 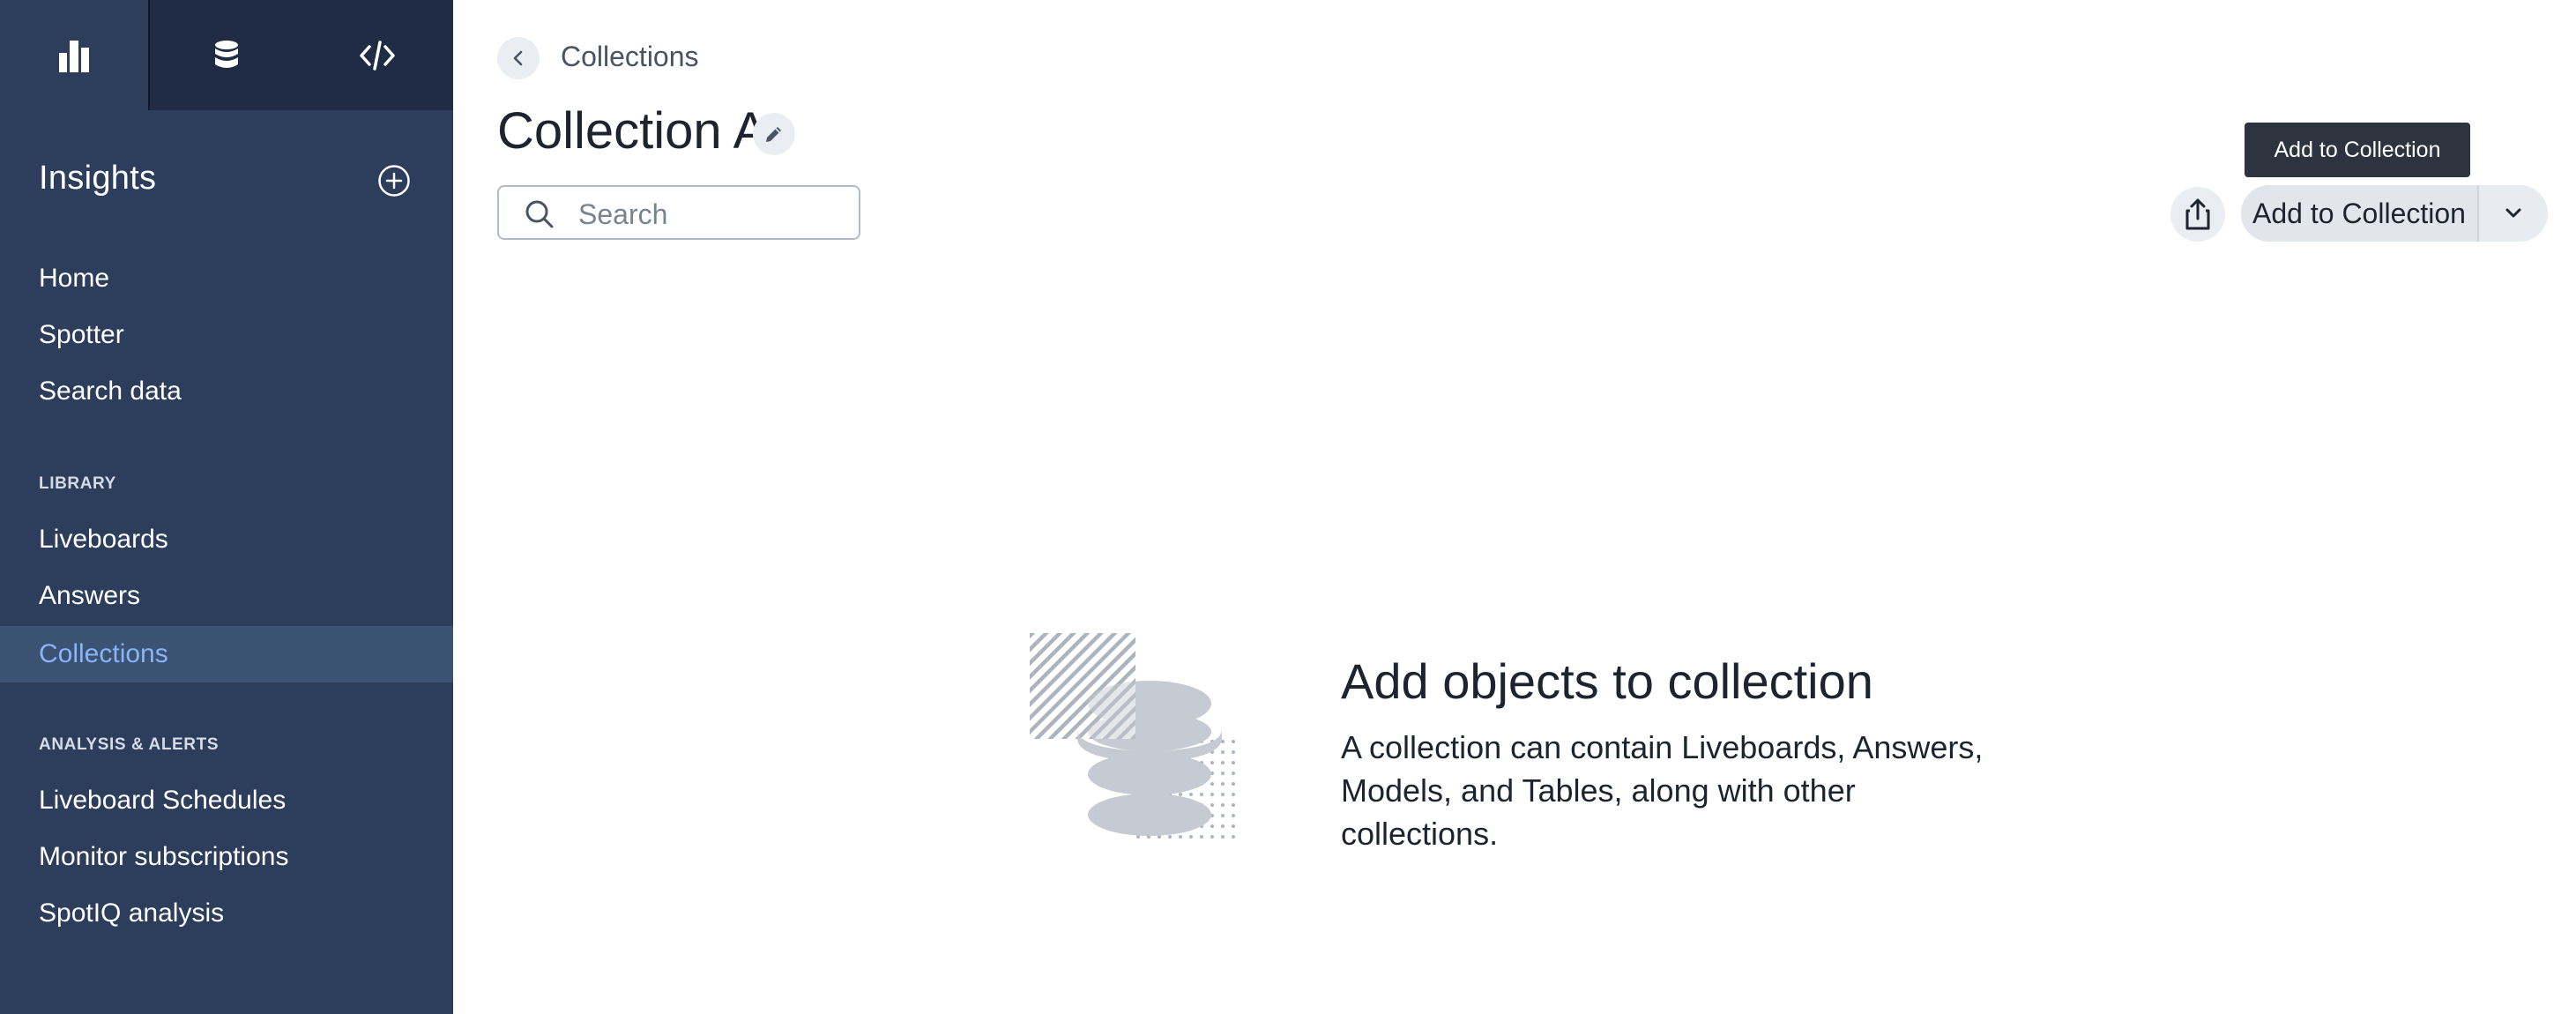 I want to click on add-to-collection-split-button: Add to Collection, so click(x=2394, y=213).